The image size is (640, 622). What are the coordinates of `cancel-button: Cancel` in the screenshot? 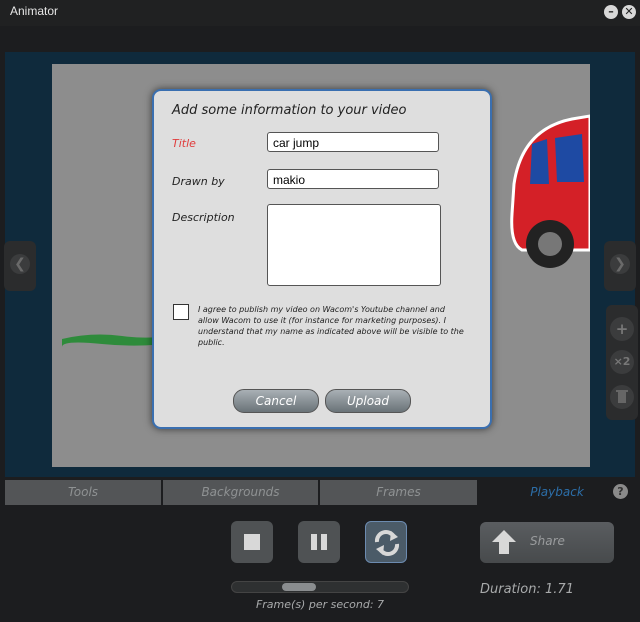 It's located at (276, 401).